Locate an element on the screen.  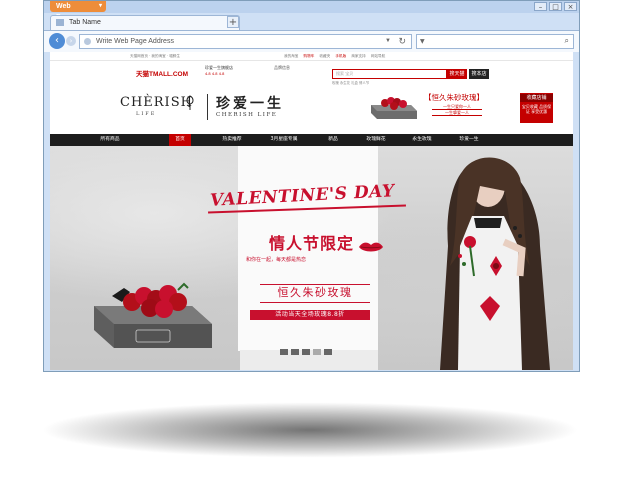
shop-info: 珍爱一生旗舰店 4.8 4.8 4.8 is located at coordinates (219, 71).